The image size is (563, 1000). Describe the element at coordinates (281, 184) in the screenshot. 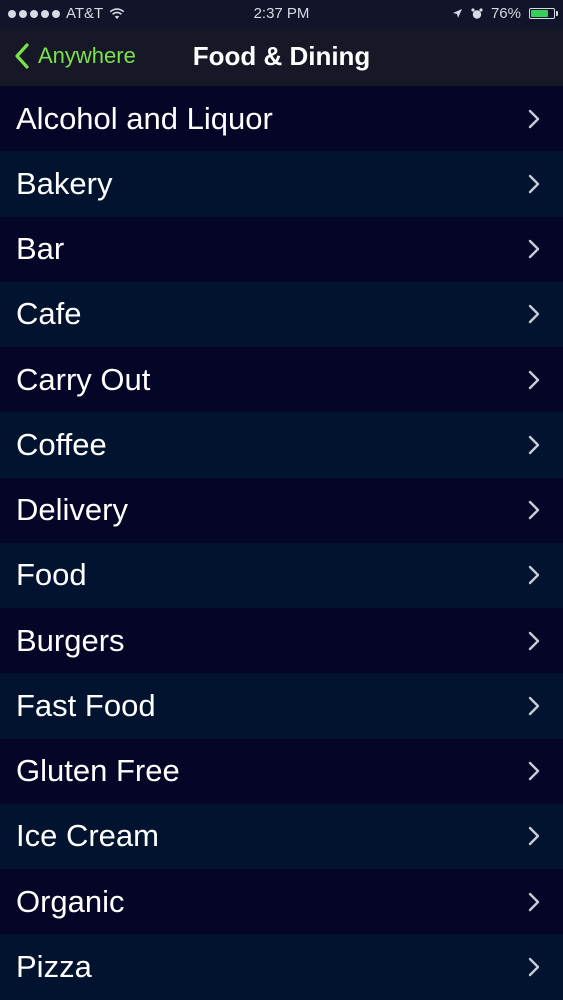

I see `list-item: Bakery` at that location.